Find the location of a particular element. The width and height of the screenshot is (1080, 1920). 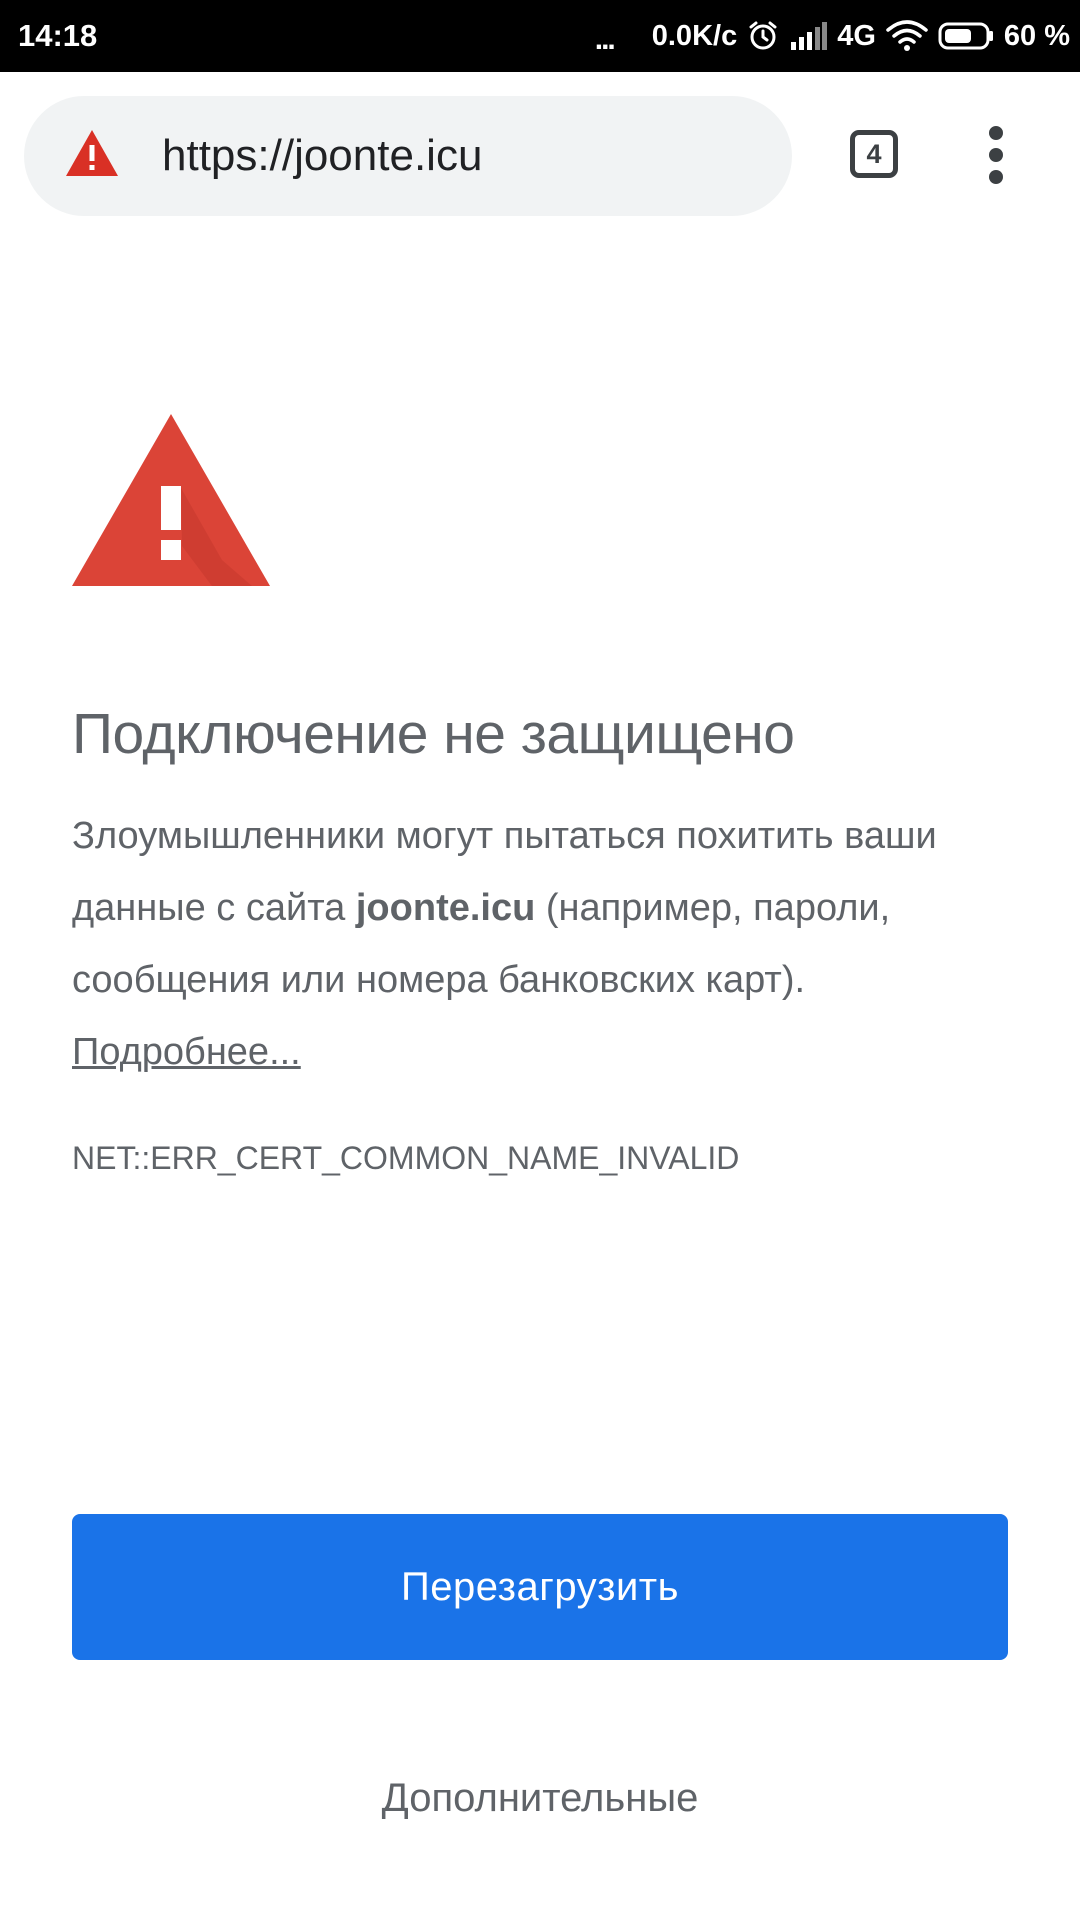

reload-button: Перезагрузить is located at coordinates (540, 1587).